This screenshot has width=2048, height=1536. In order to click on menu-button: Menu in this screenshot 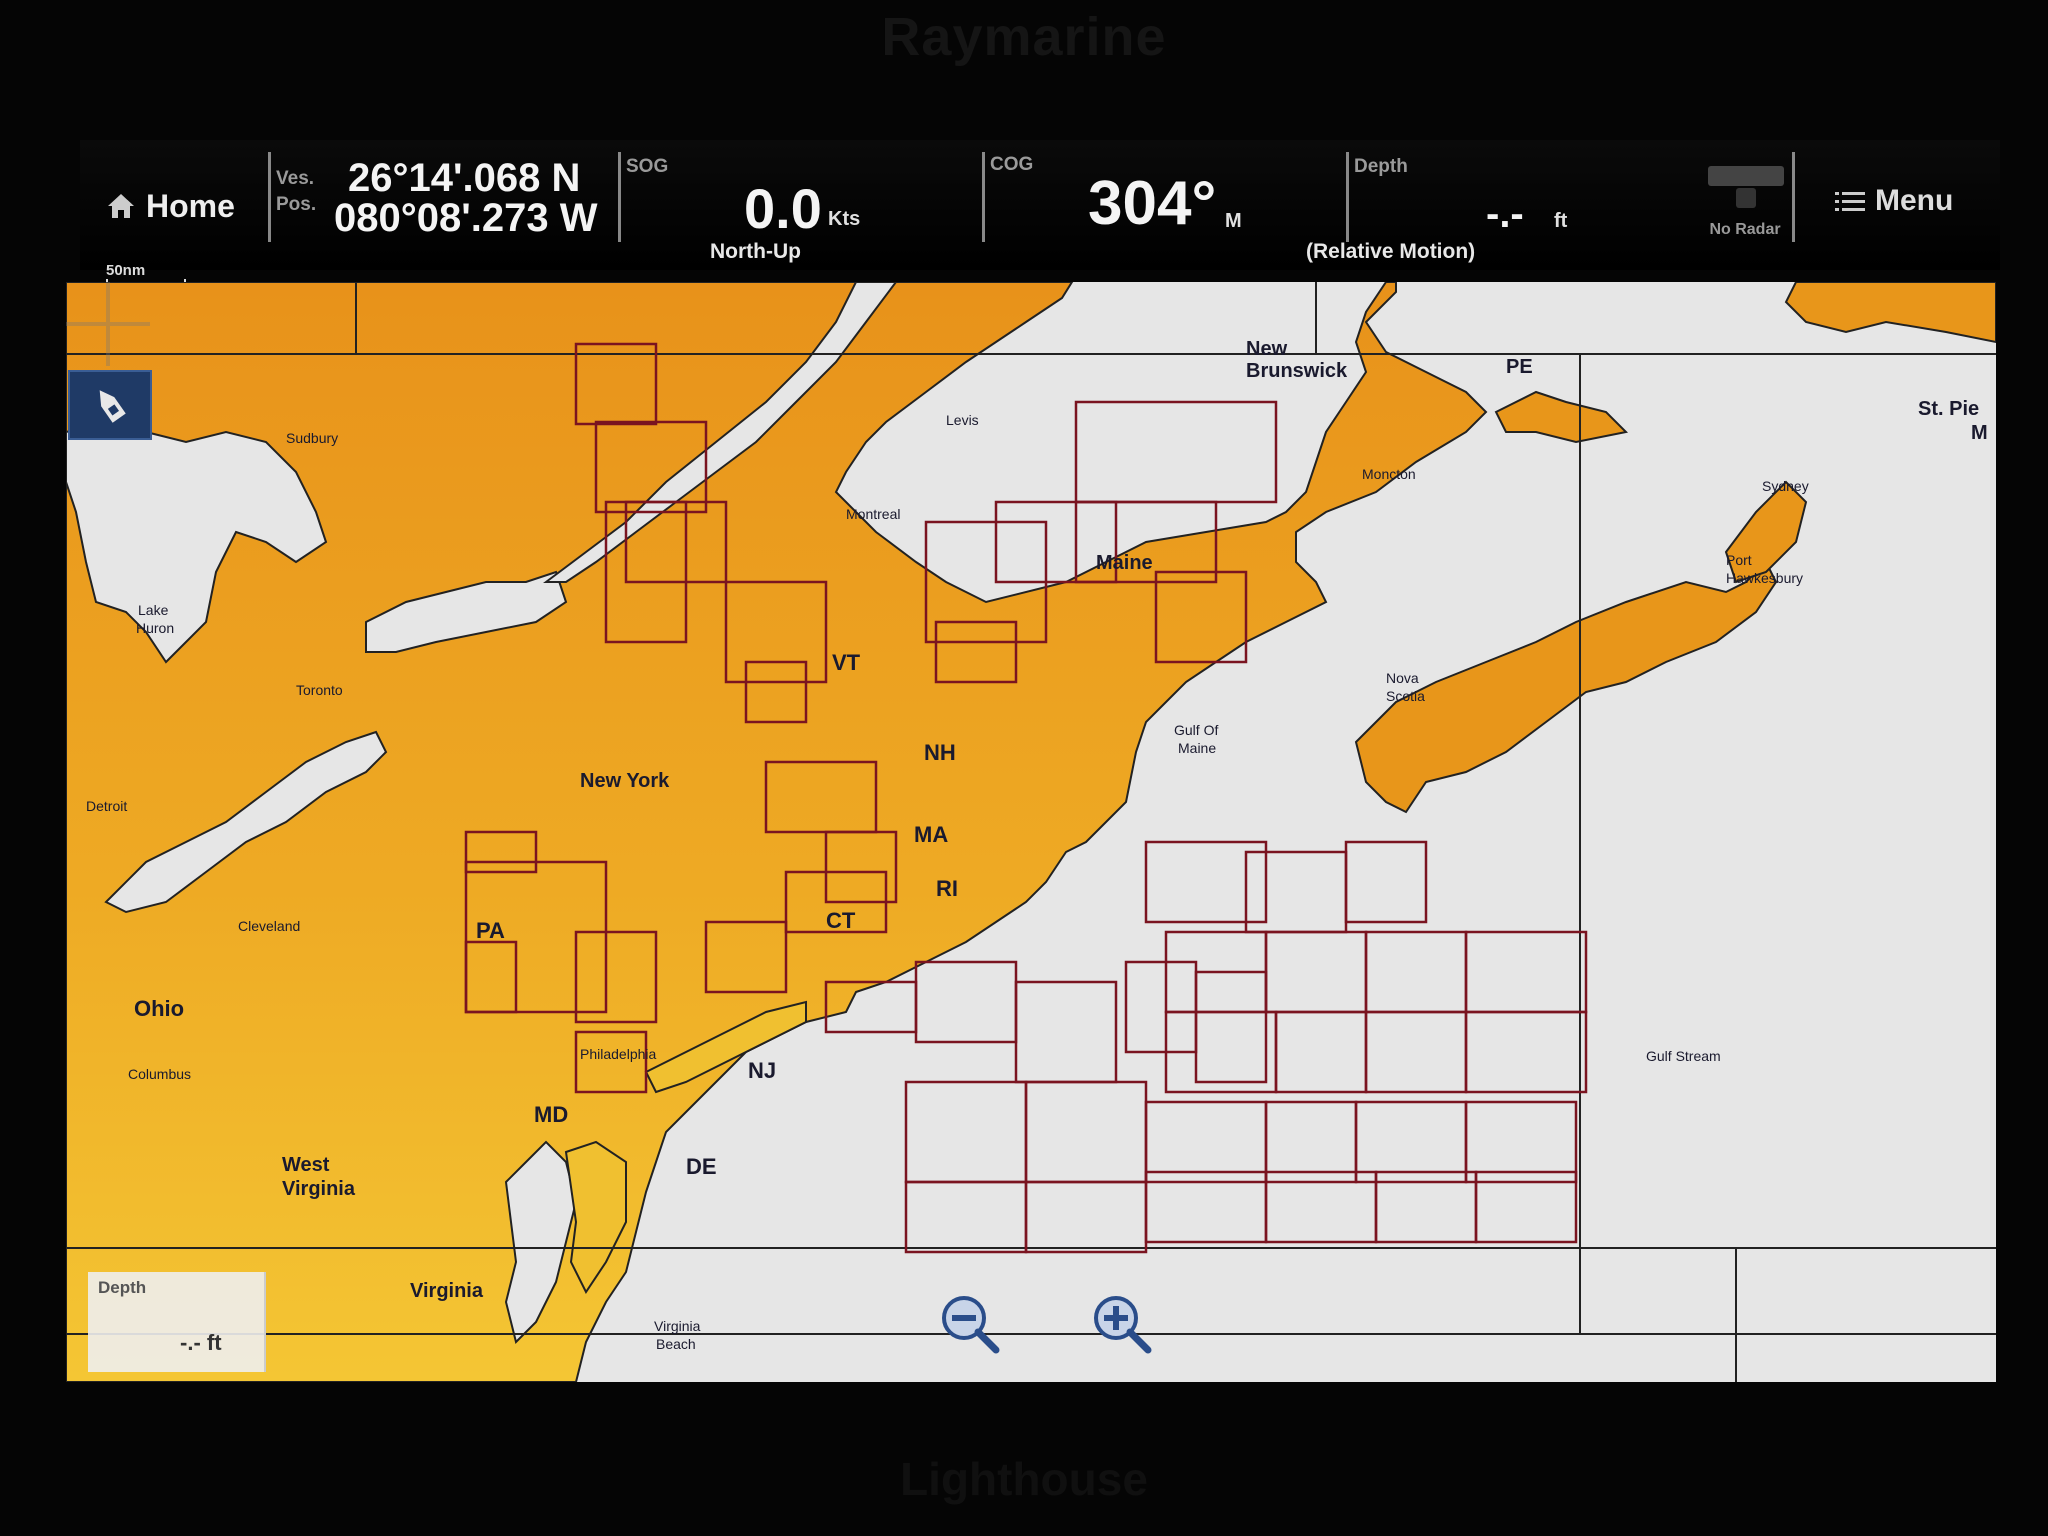, I will do `click(1894, 201)`.